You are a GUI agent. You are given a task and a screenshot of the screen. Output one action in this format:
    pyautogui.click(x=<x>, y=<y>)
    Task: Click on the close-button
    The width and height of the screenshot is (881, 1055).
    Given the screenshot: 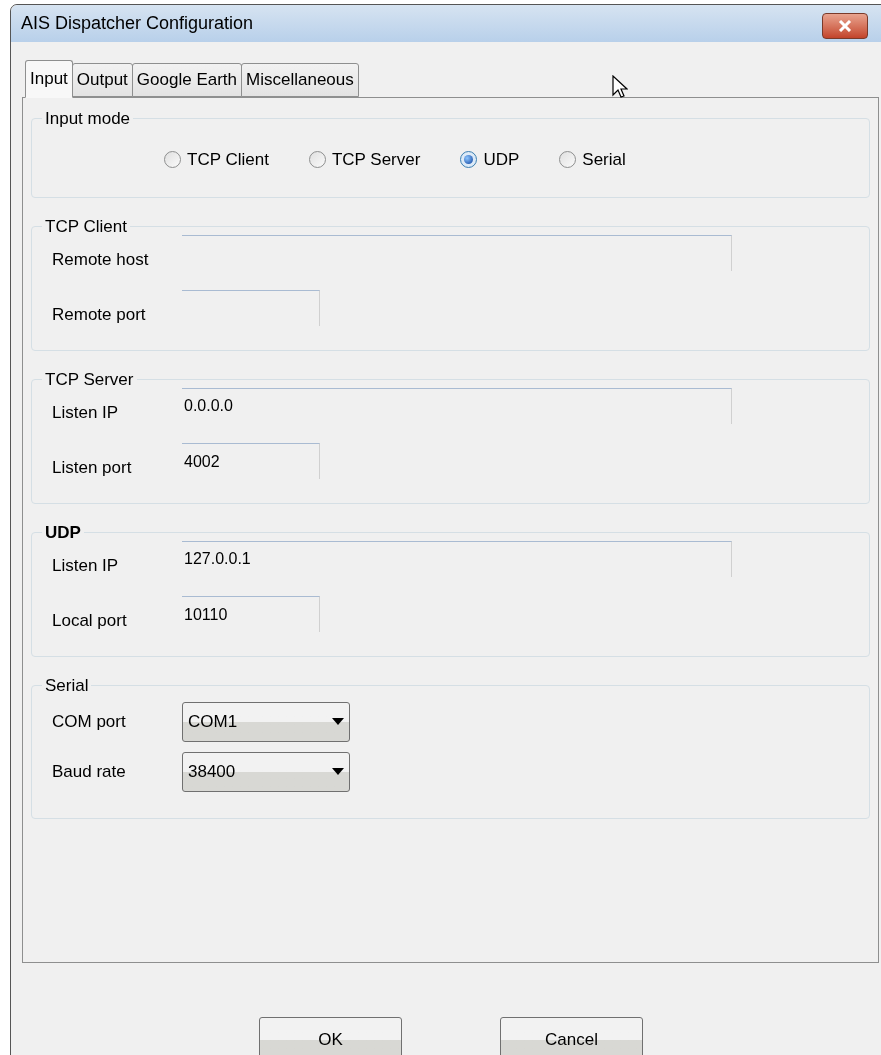 What is the action you would take?
    pyautogui.click(x=845, y=26)
    